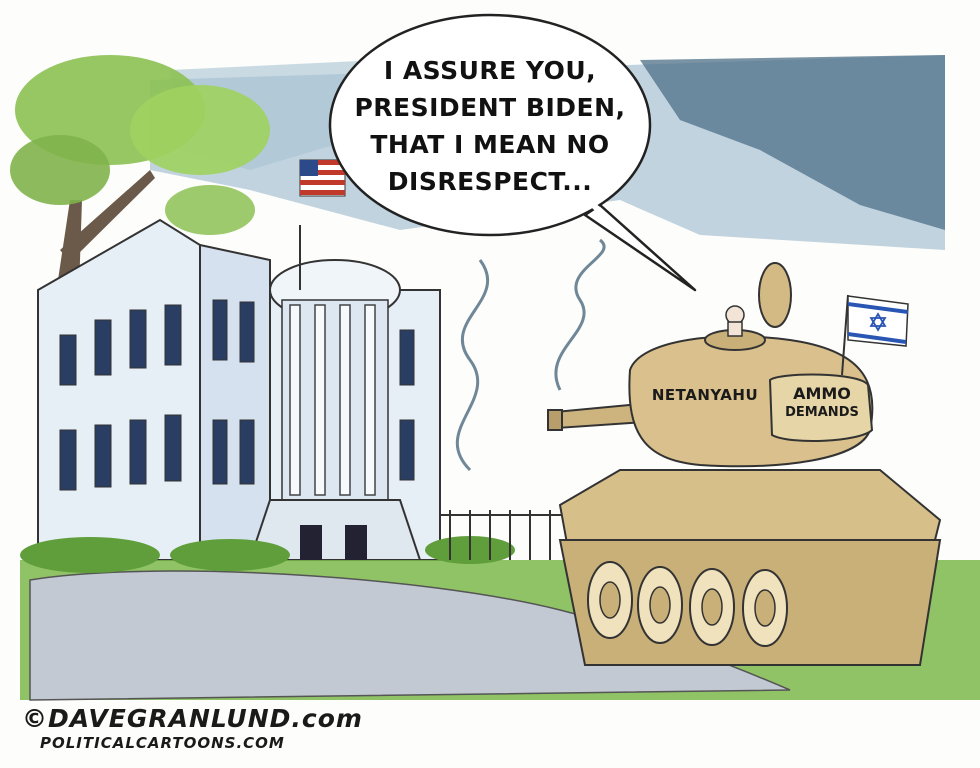 This screenshot has width=980, height=768. I want to click on ammo-label-line1: AMMO, so click(822, 393).